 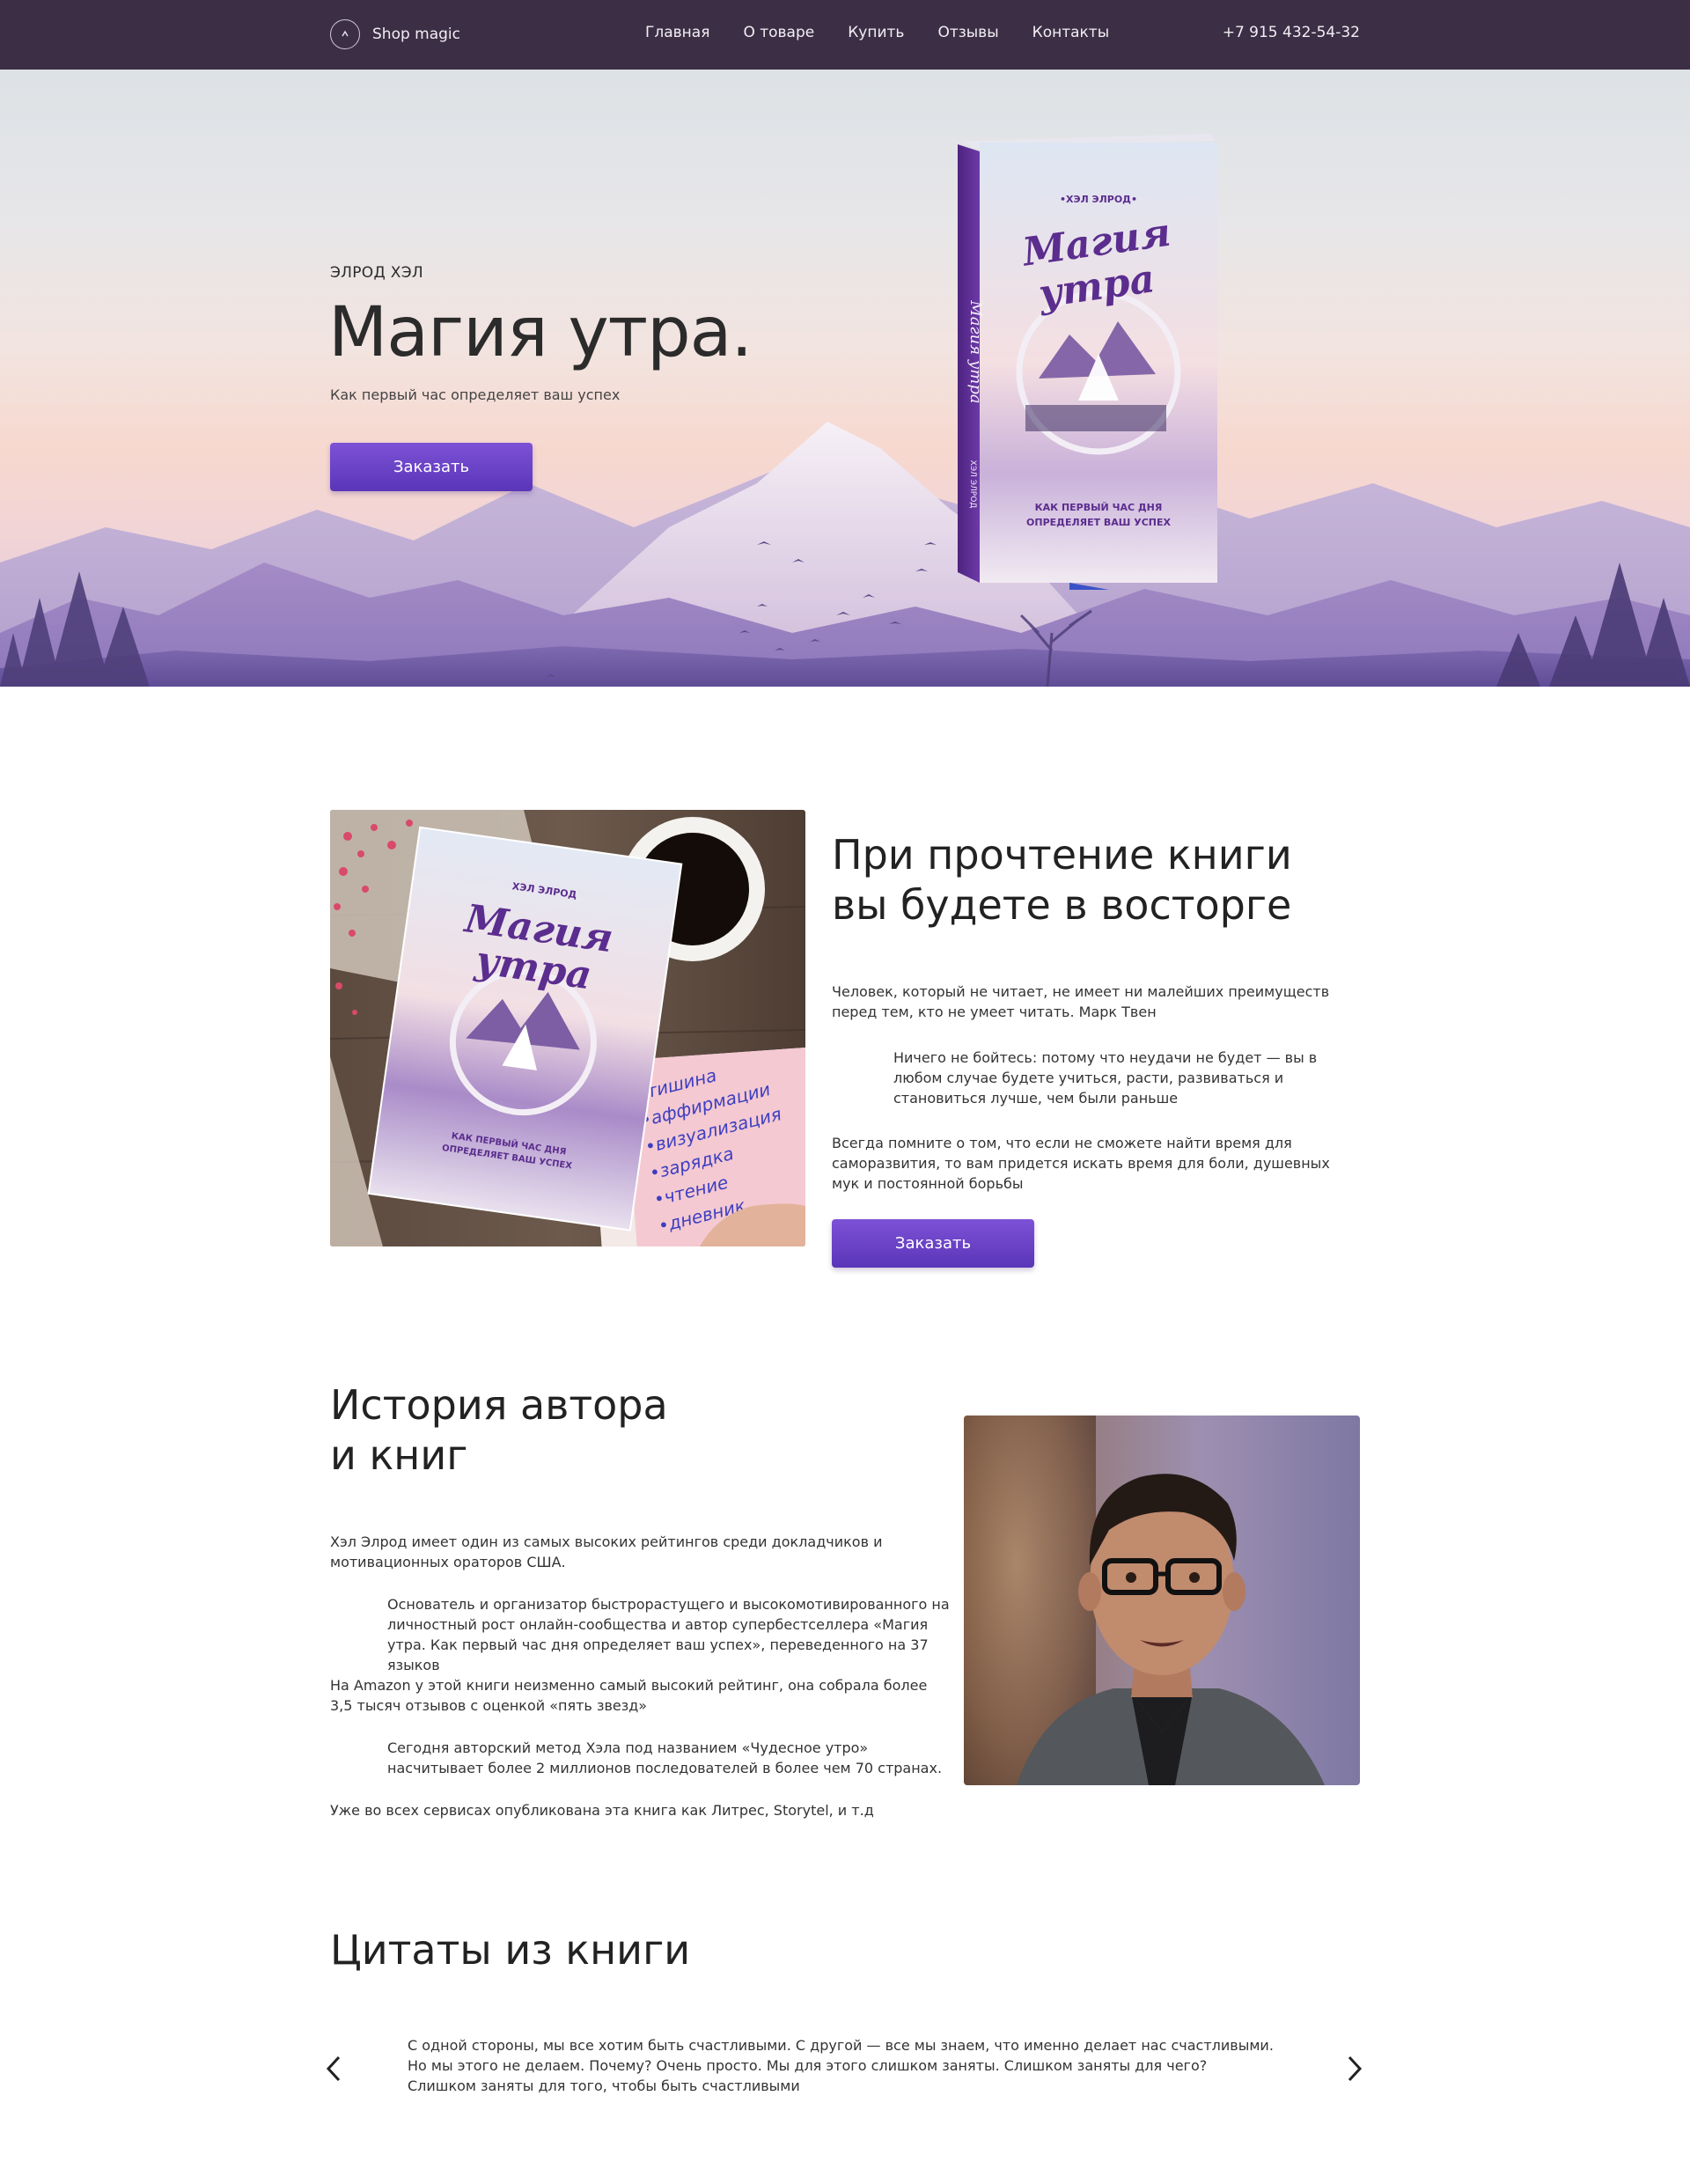 I want to click on author-title-line1: История автора, so click(x=499, y=1405).